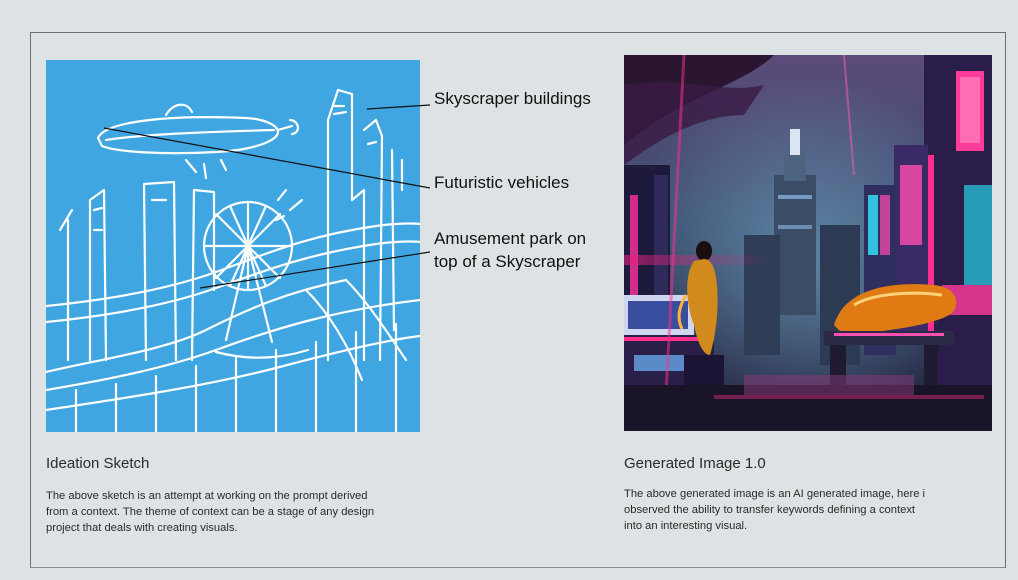 The image size is (1018, 580). What do you see at coordinates (502, 182) in the screenshot?
I see `callout-futuristic-vehicles: Futuristic vehicles` at bounding box center [502, 182].